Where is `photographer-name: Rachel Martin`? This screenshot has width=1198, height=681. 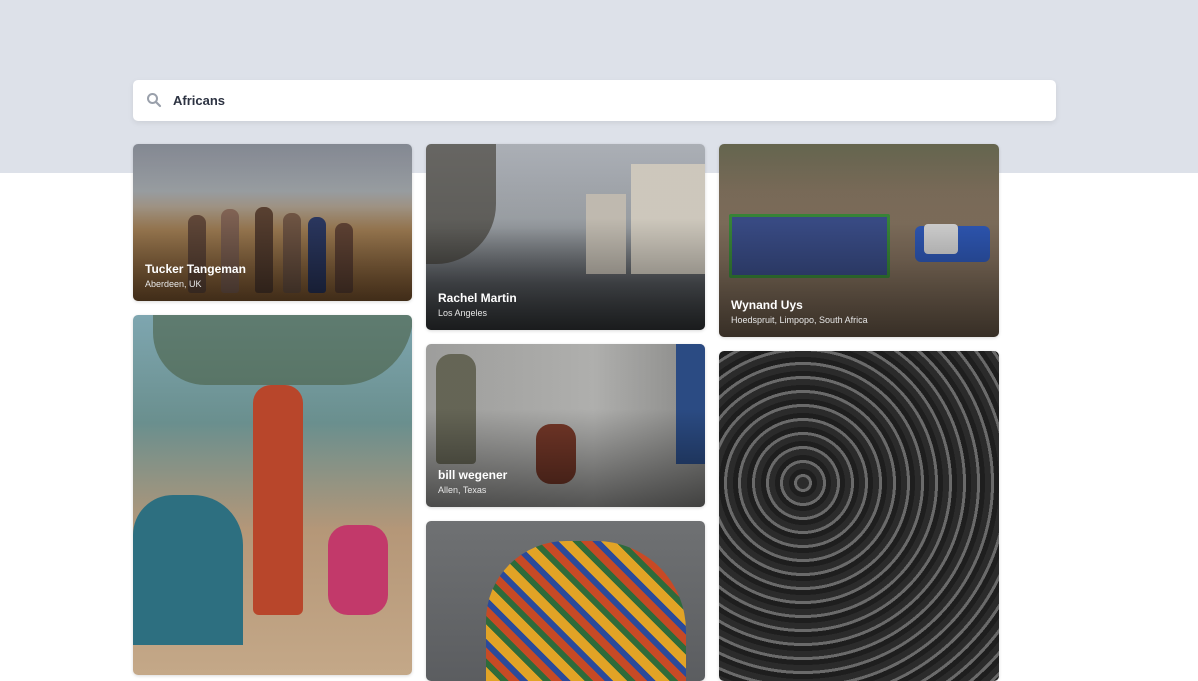 photographer-name: Rachel Martin is located at coordinates (477, 298).